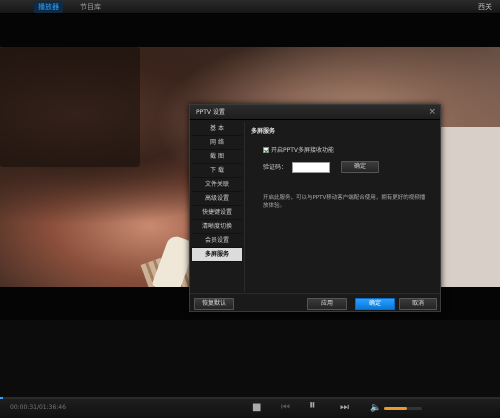 The height and width of the screenshot is (418, 500). Describe the element at coordinates (311, 167) in the screenshot. I see `code-input` at that location.